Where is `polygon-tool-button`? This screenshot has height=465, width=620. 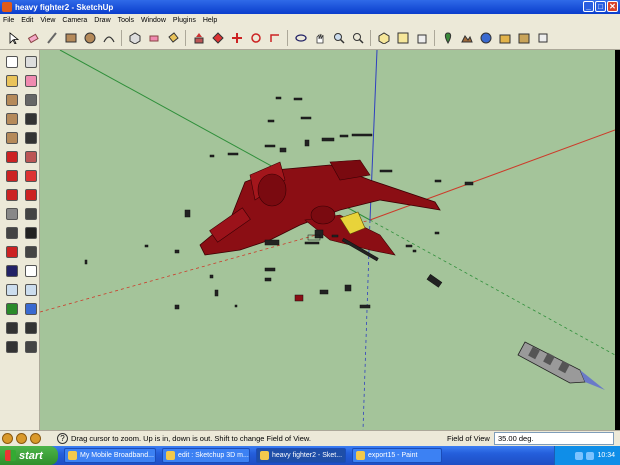 polygon-tool-button is located at coordinates (12, 138).